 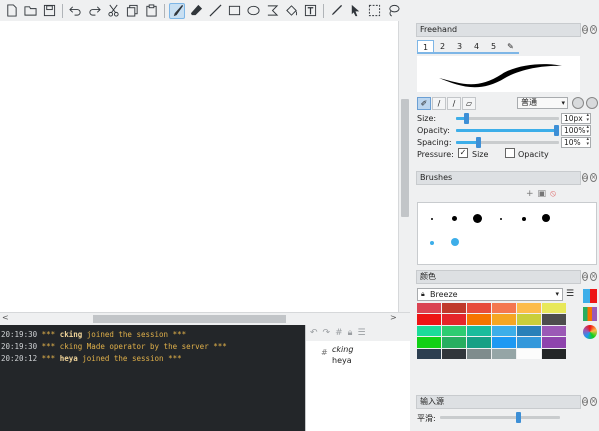 What do you see at coordinates (215, 11) in the screenshot?
I see `line-icon` at bounding box center [215, 11].